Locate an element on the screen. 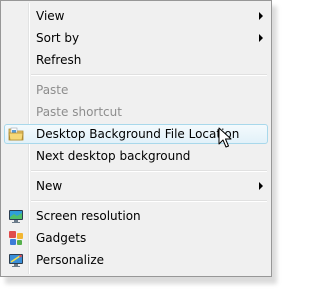  menu-item-label: View is located at coordinates (50, 16).